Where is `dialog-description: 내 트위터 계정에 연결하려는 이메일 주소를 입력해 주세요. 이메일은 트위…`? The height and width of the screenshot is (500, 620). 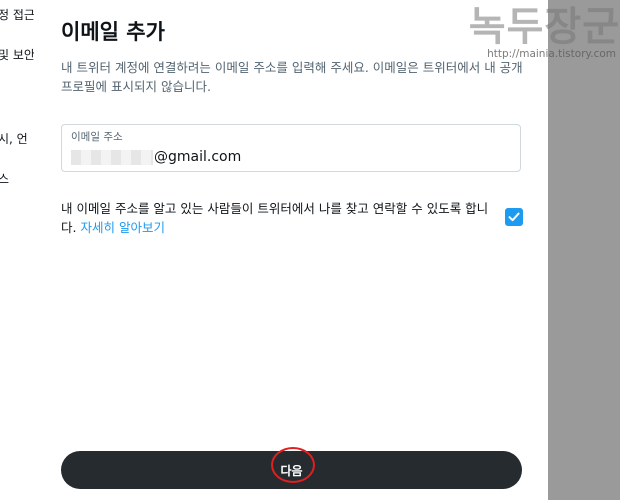
dialog-description: 내 트위터 계정에 연결하려는 이메일 주소를 입력해 주세요. 이메일은 트위… is located at coordinates (292, 77).